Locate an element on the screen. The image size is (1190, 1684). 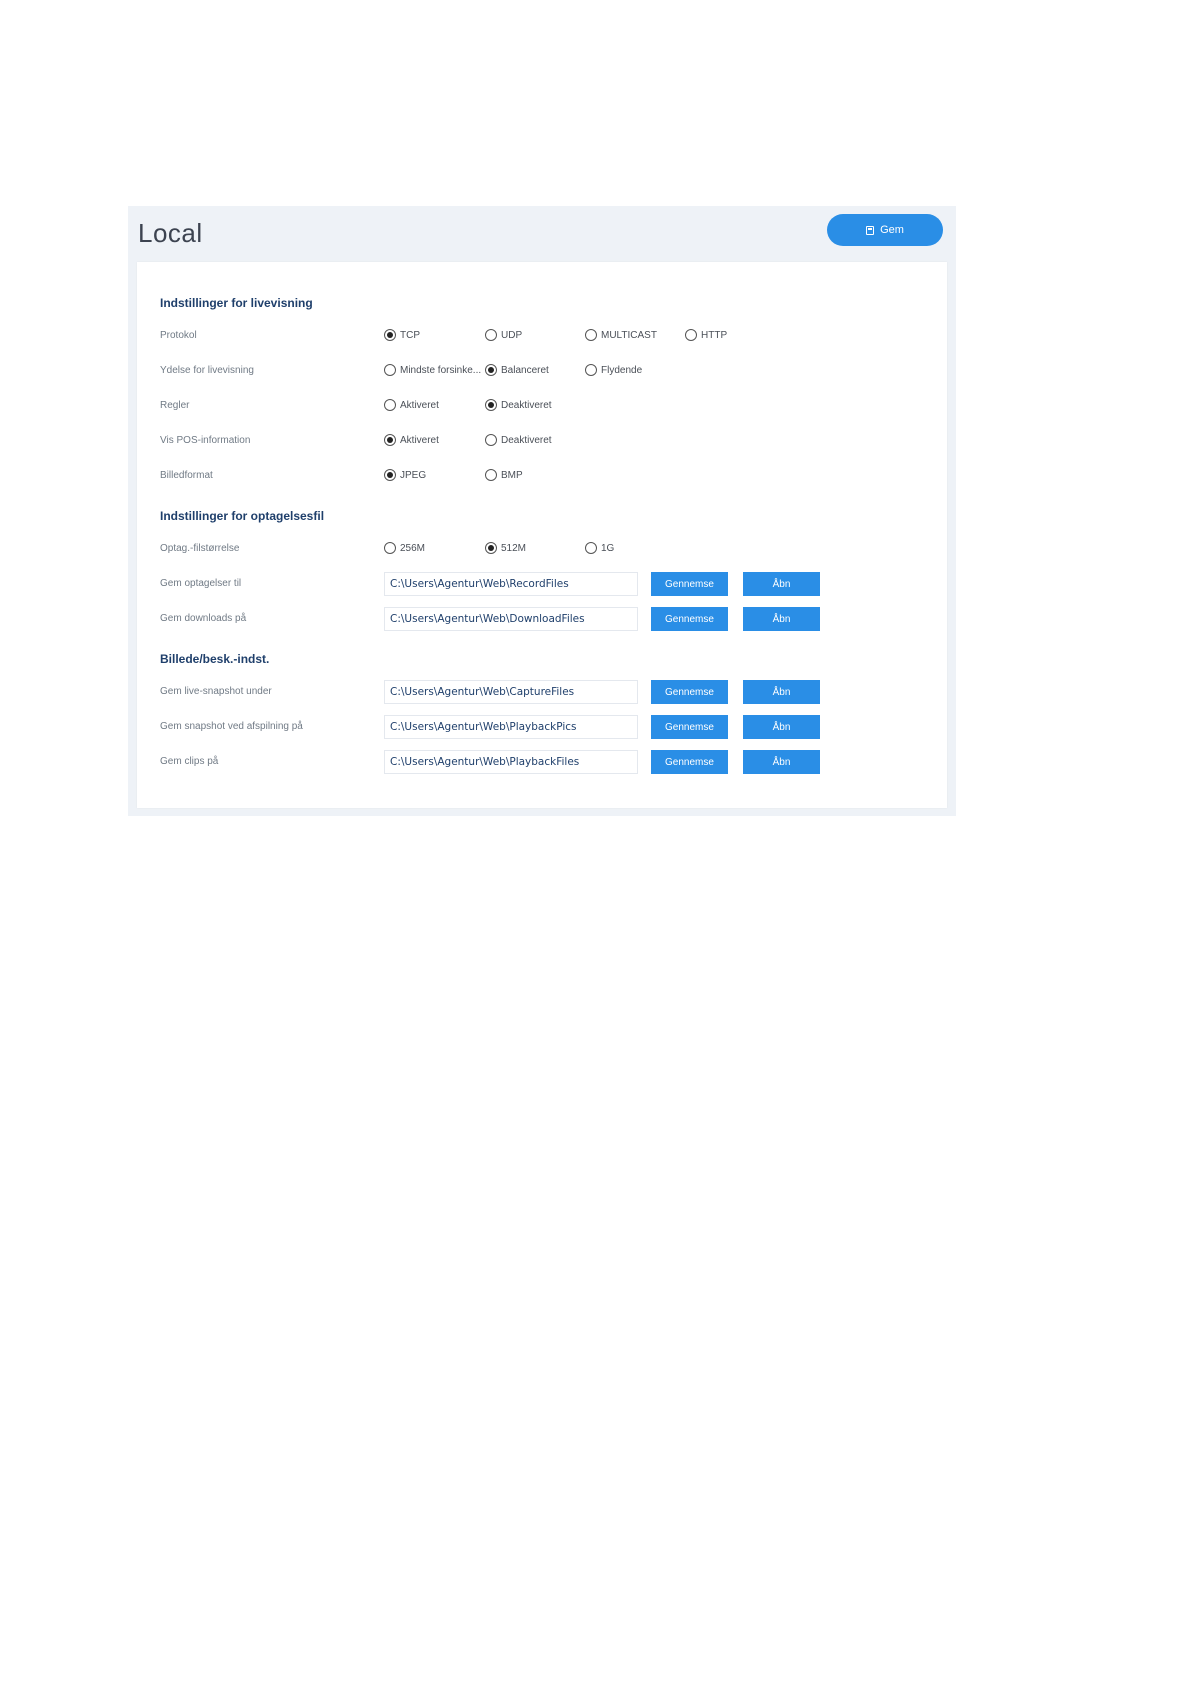
section-title-snapshot: Billede/besk.-indst. is located at coordinates (215, 659).